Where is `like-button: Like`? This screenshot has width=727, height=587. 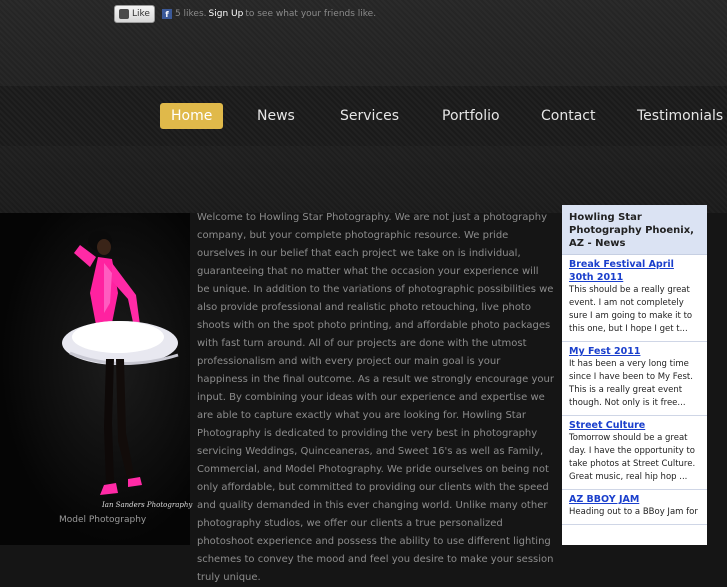 like-button: Like is located at coordinates (134, 14).